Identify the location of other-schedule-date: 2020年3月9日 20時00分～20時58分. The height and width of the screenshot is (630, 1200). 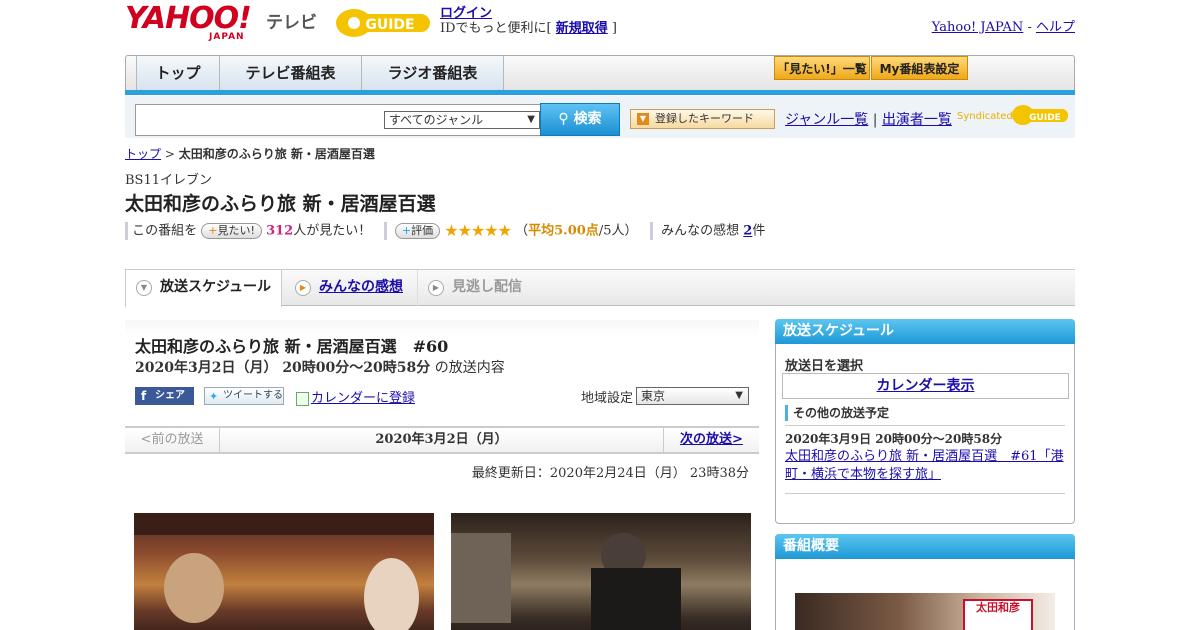
(894, 439).